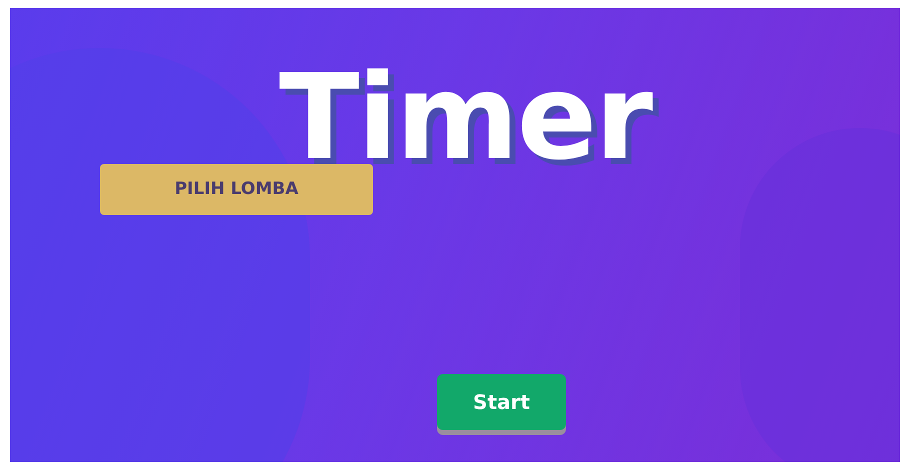 The height and width of the screenshot is (464, 911). What do you see at coordinates (236, 189) in the screenshot?
I see `select-competition-button: PILIH LOMBA` at bounding box center [236, 189].